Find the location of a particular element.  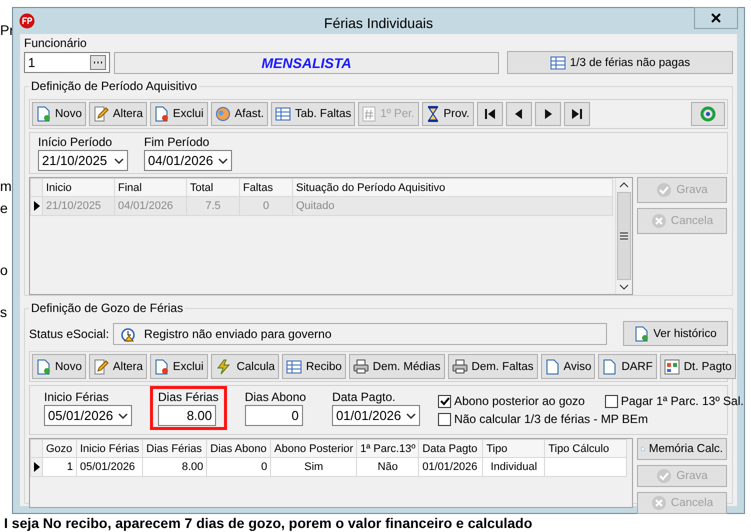

column-header: Dias Férias is located at coordinates (174, 449).